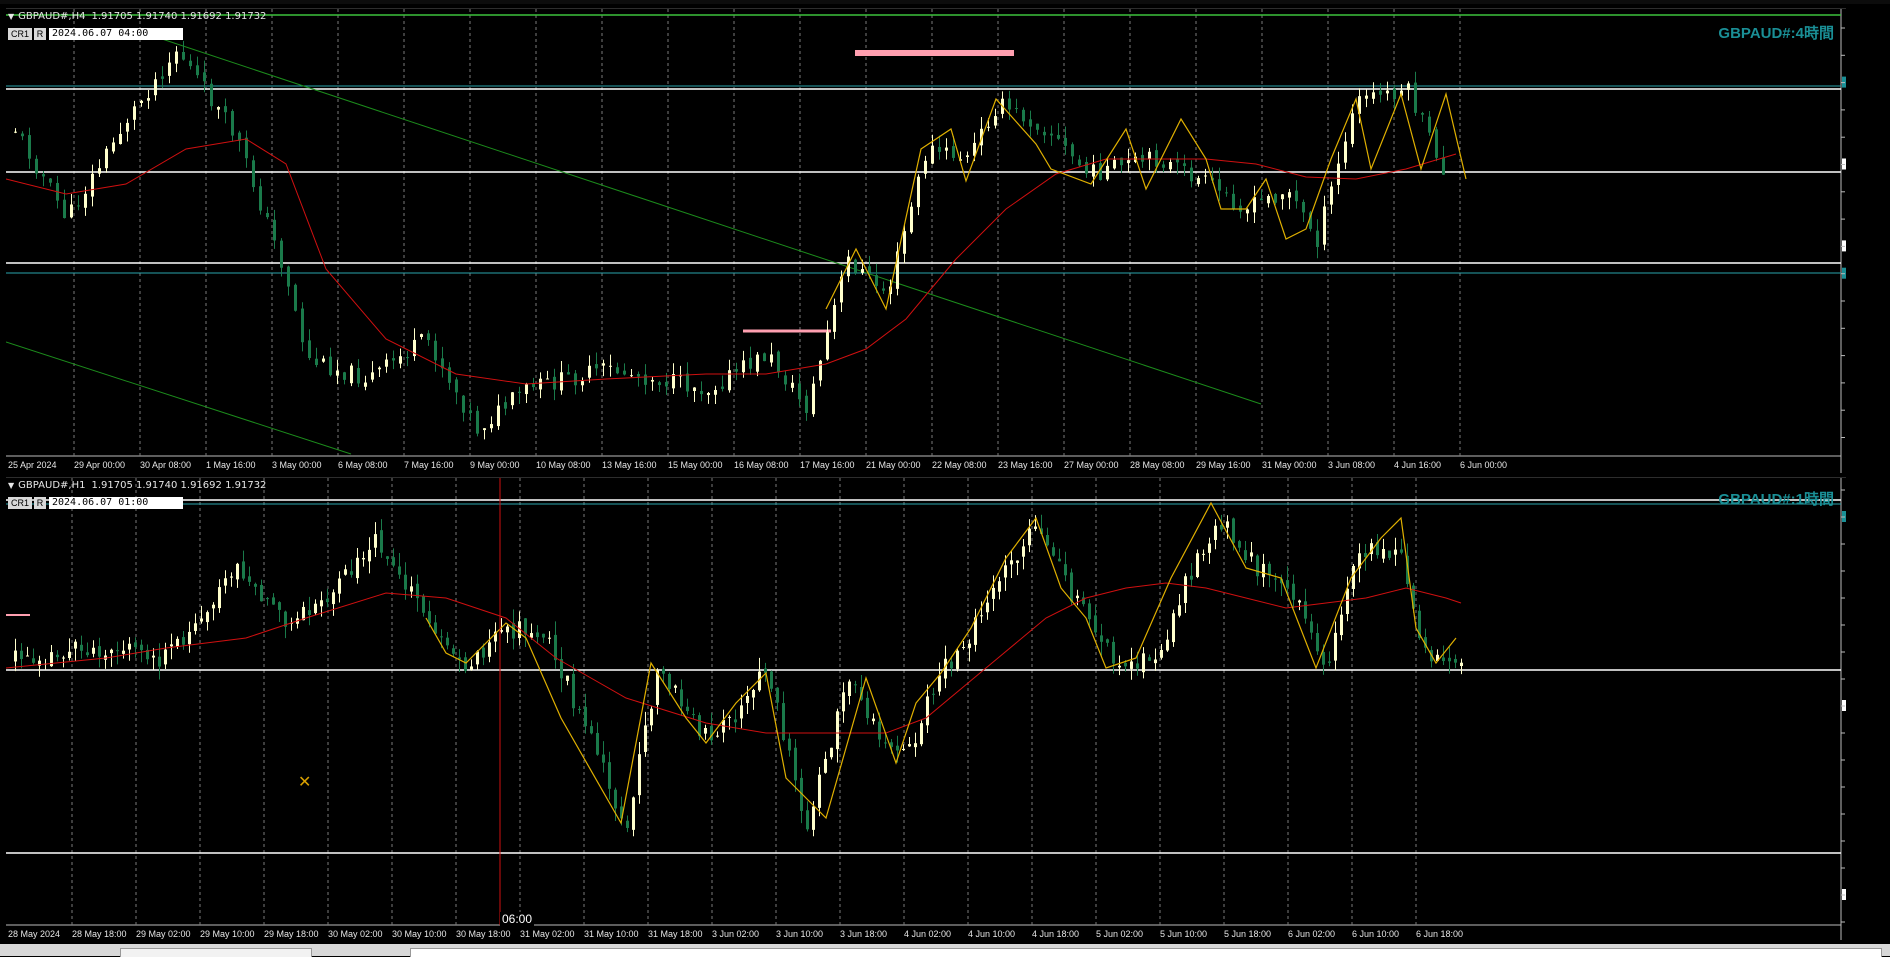 The width and height of the screenshot is (1890, 957). I want to click on terminal-top-strip, so click(945, 2).